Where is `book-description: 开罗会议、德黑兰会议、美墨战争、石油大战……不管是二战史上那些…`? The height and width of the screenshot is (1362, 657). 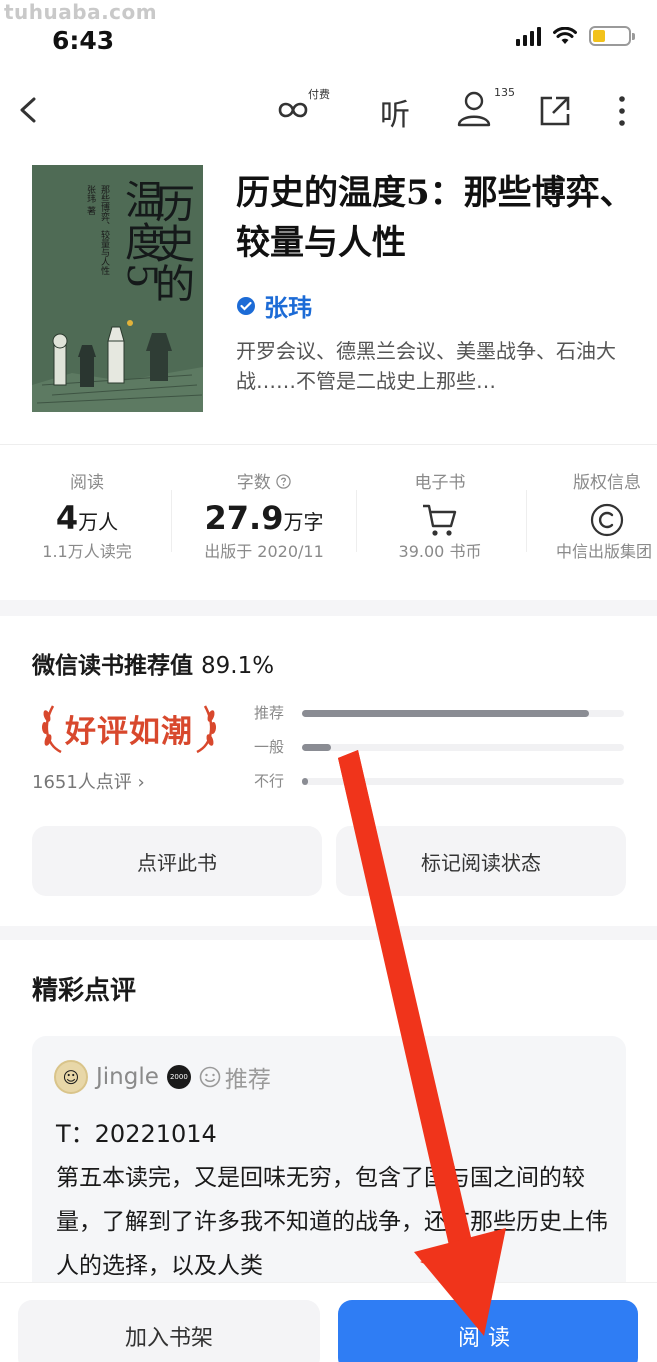
book-description: 开罗会议、德黑兰会议、美墨战争、石油大战……不管是二战史上那些… is located at coordinates (435, 366).